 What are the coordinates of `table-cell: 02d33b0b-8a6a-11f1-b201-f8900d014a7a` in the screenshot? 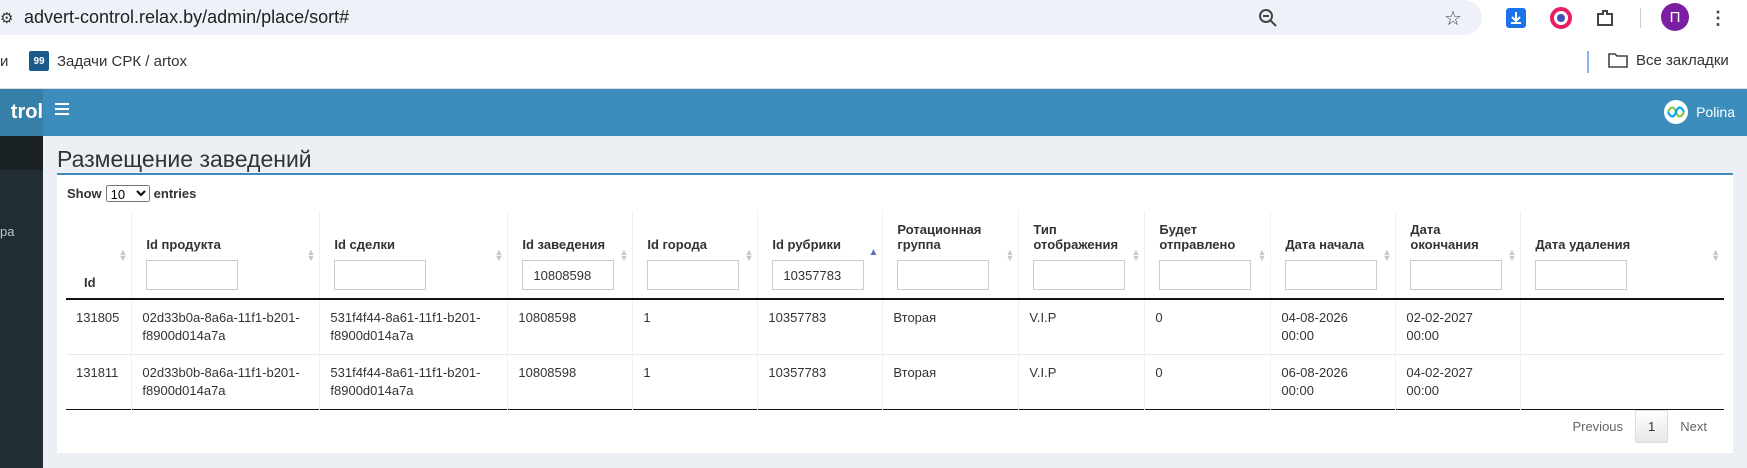 It's located at (225, 381).